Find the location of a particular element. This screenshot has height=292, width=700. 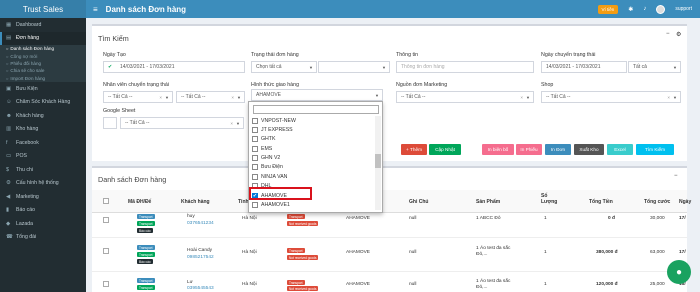

shipping-option: AHAMOVE1 is located at coordinates (312, 204).